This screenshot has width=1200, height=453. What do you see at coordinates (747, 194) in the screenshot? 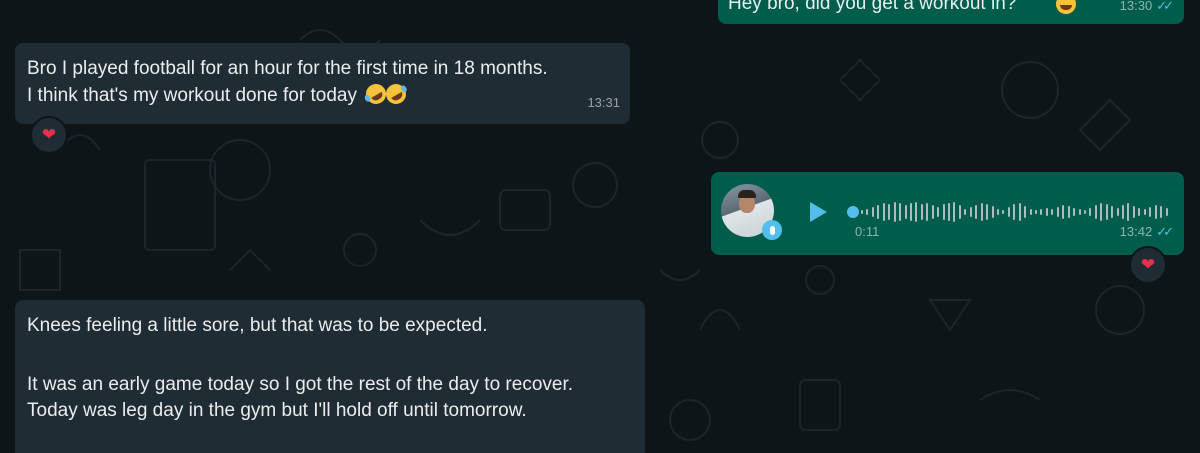
I see `avatar-hair` at bounding box center [747, 194].